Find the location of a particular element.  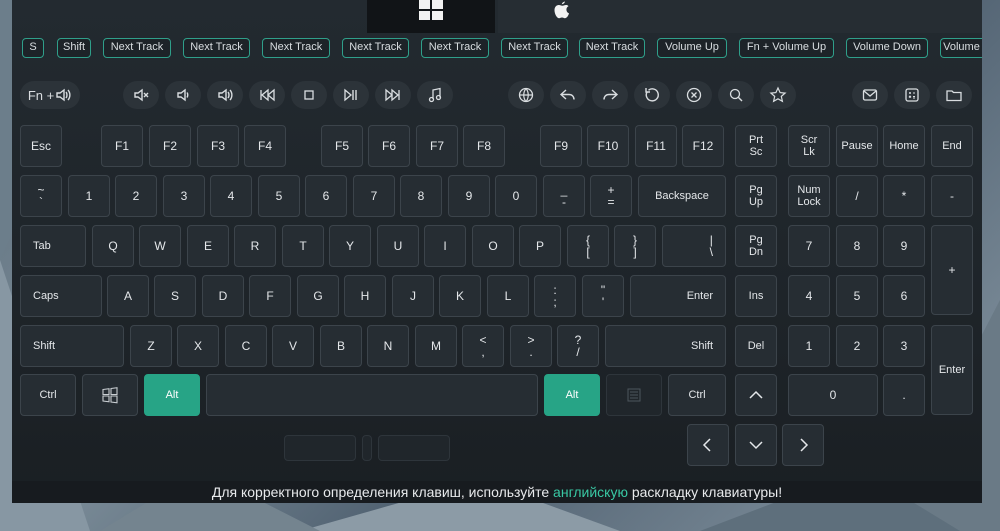

key-shift-right: Shift is located at coordinates (665, 346).